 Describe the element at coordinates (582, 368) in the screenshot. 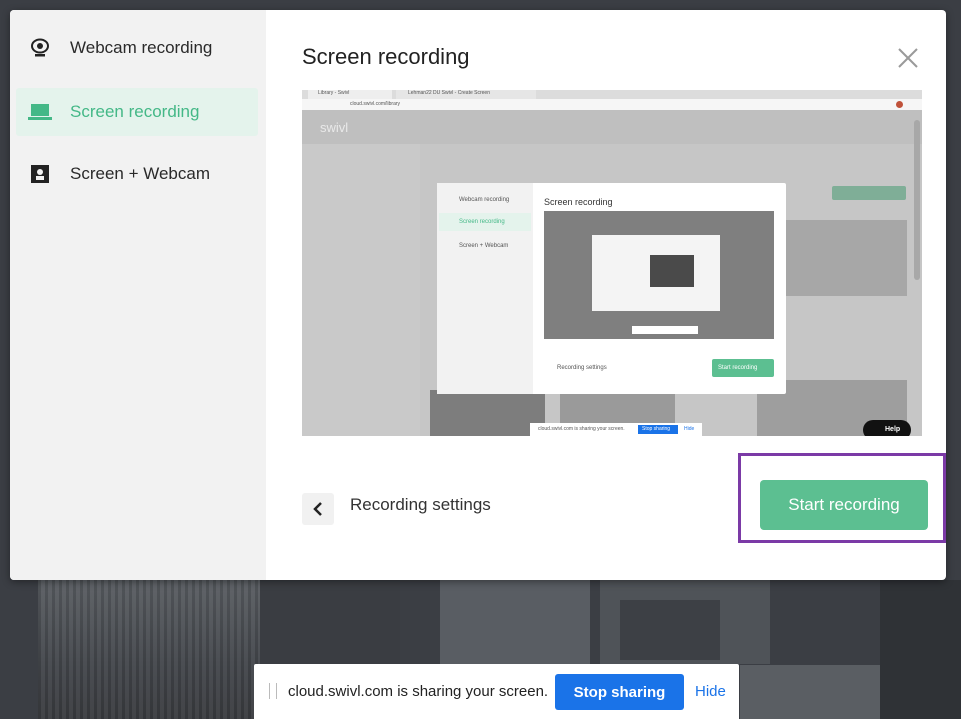

I see `preview-inner-settings: Recording settings` at that location.